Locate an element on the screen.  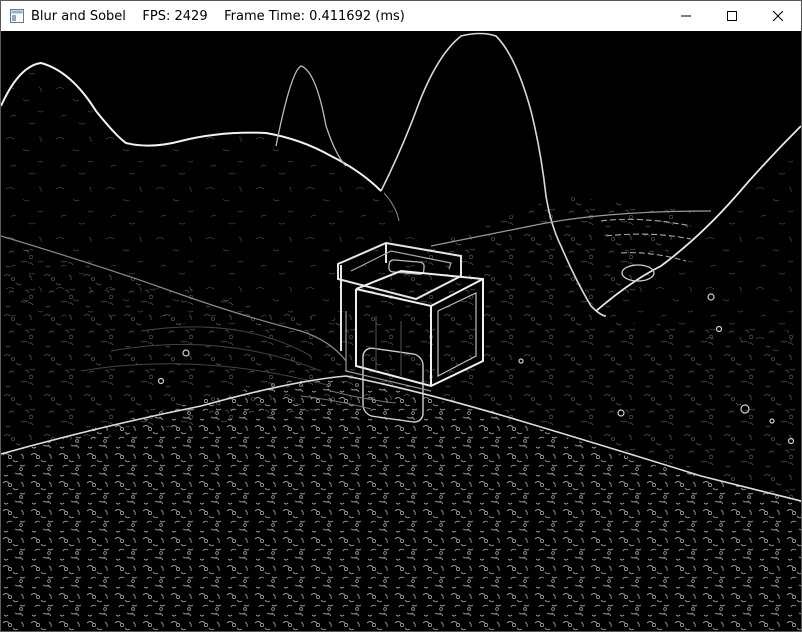
maximize-icon is located at coordinates (732, 16).